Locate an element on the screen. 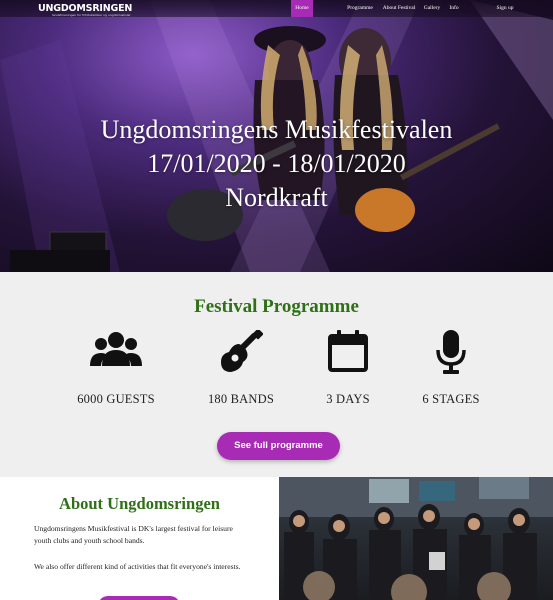 The image size is (553, 600). calendar-icon is located at coordinates (348, 351).